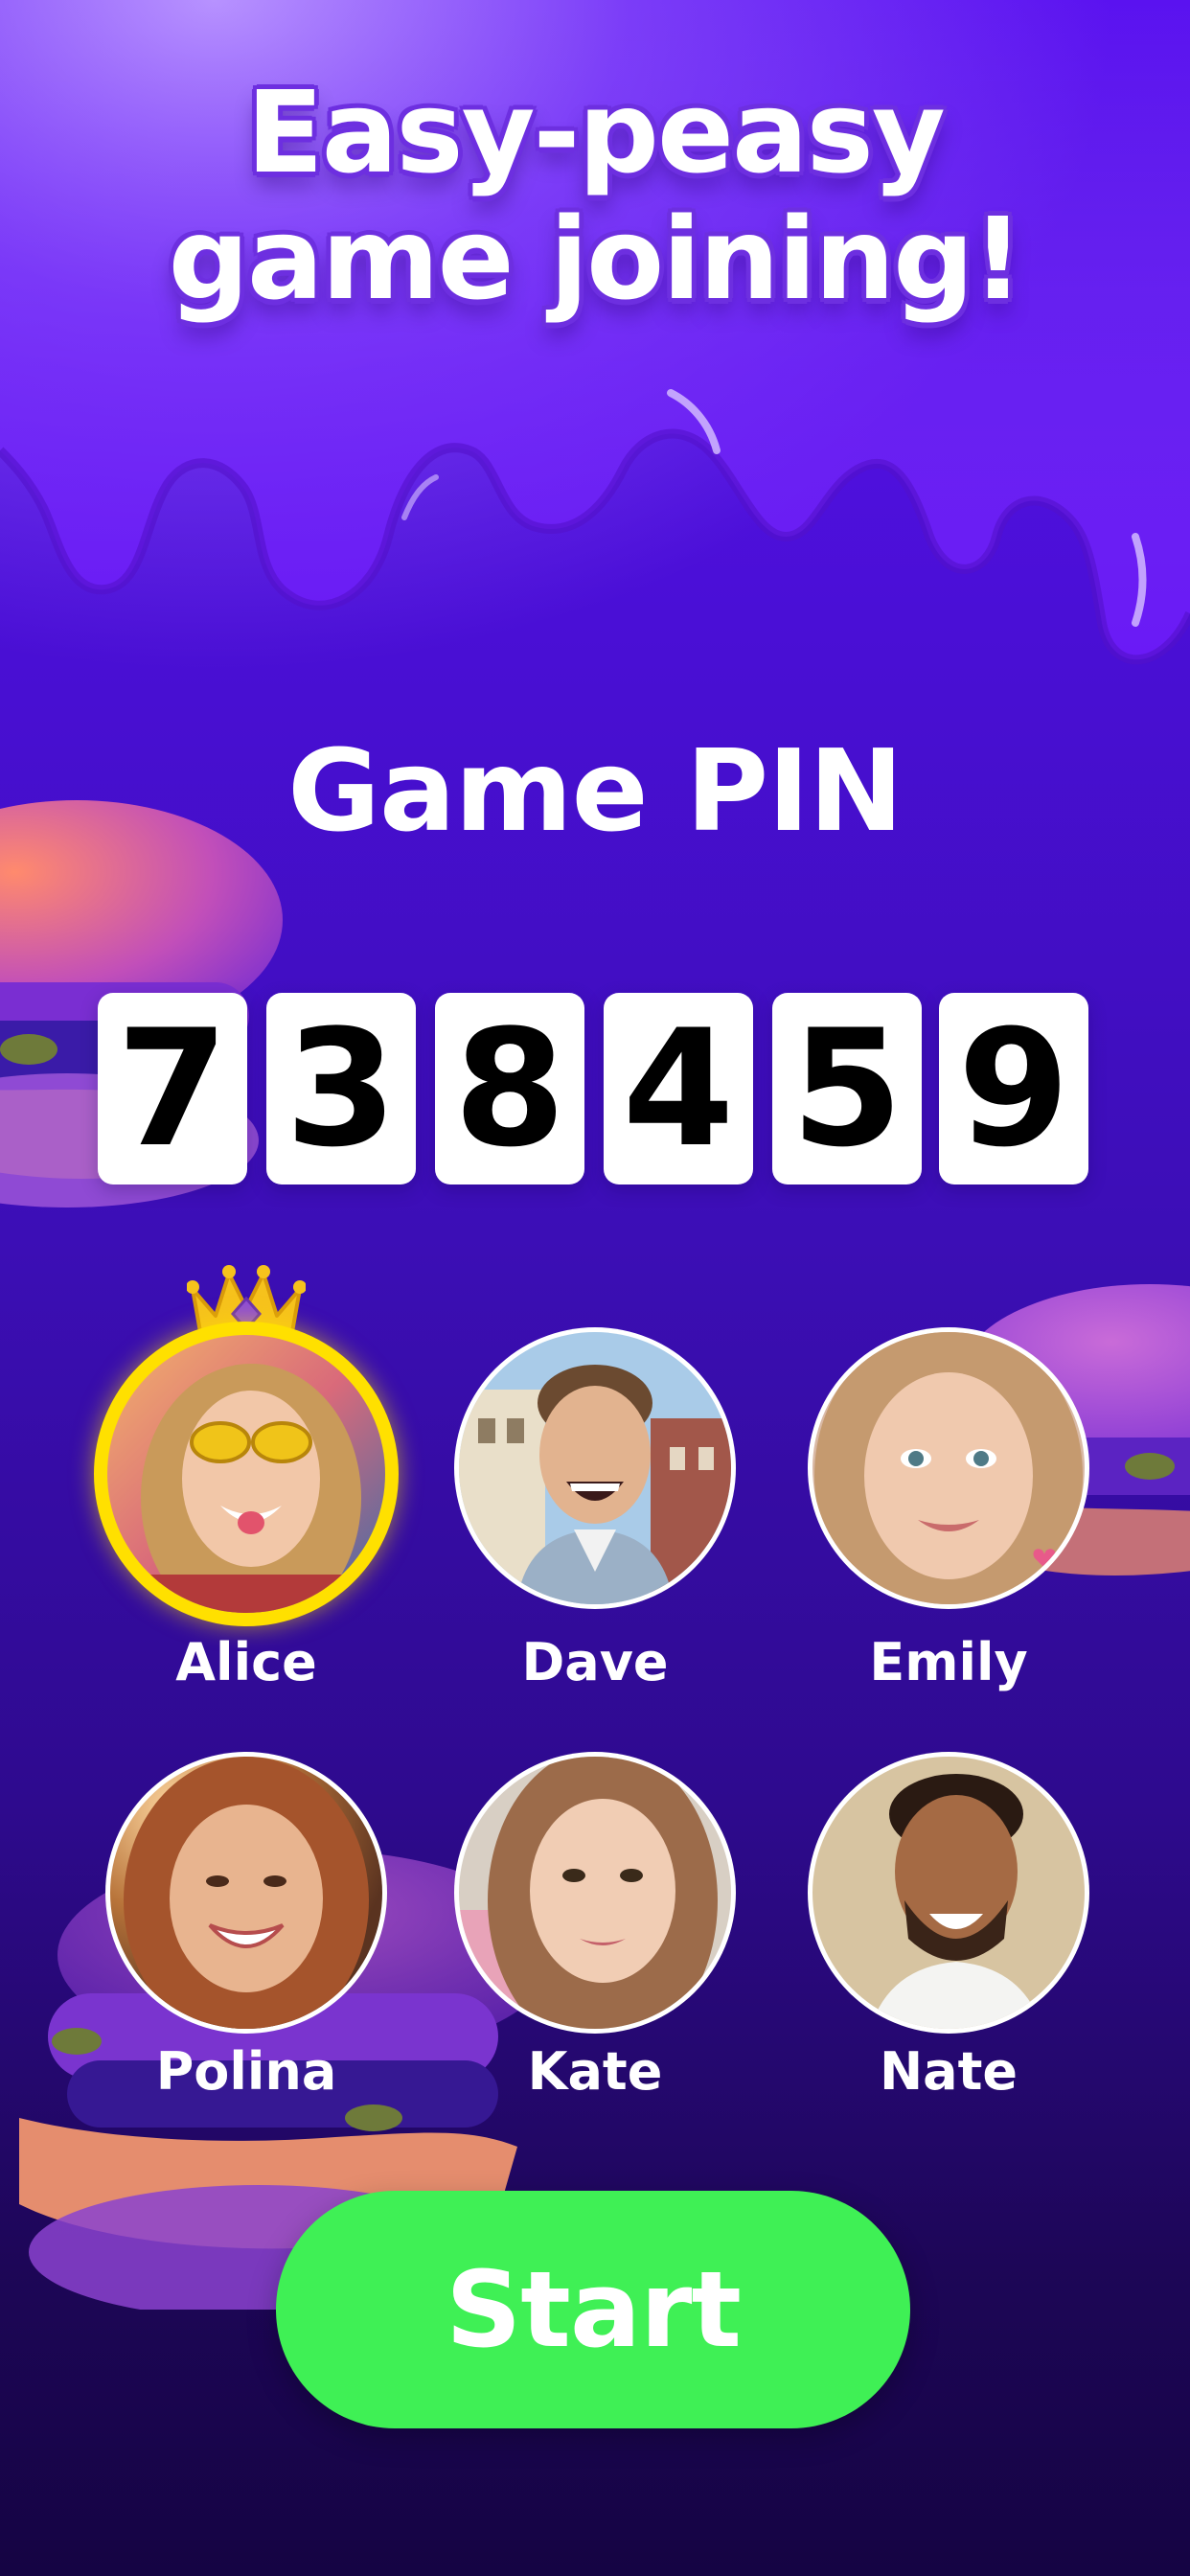 Image resolution: width=1190 pixels, height=2576 pixels. I want to click on host-avatar-ring, so click(247, 1474).